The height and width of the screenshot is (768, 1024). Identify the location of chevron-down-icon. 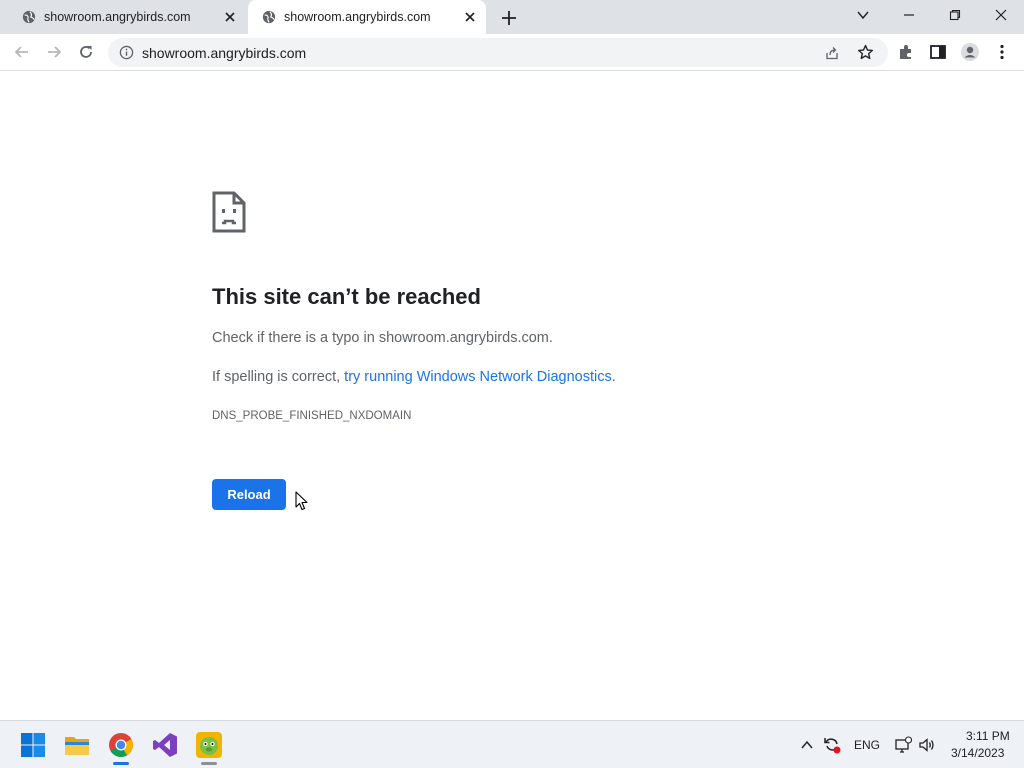
(863, 15).